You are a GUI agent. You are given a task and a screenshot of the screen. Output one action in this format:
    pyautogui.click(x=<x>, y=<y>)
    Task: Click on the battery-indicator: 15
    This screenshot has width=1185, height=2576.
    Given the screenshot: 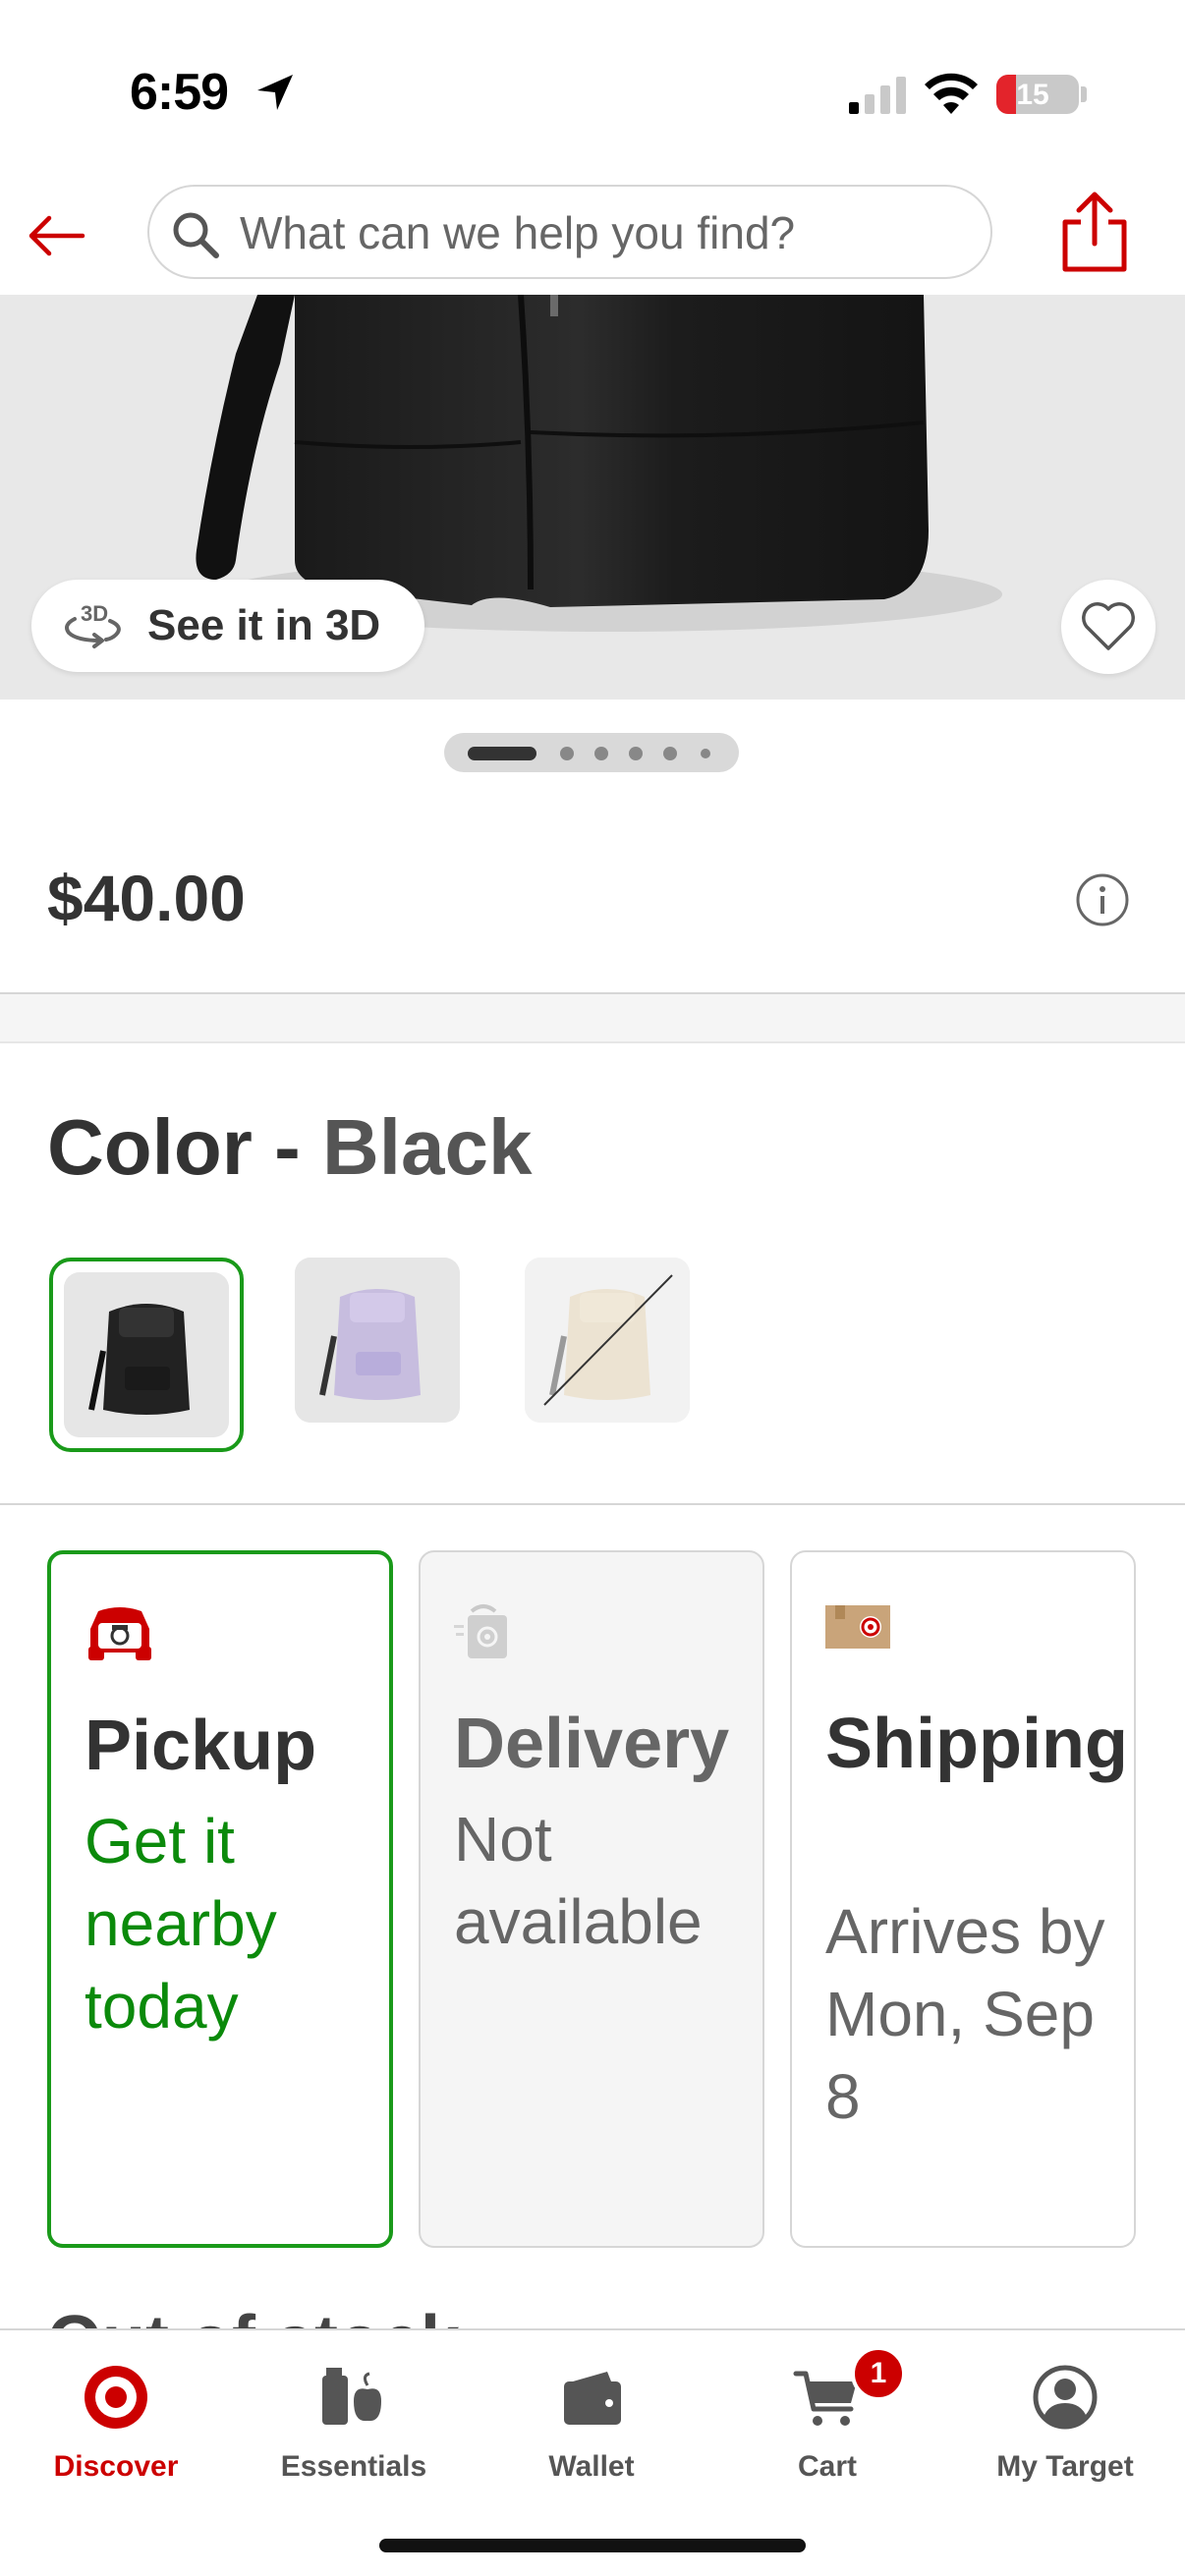 What is the action you would take?
    pyautogui.click(x=1038, y=94)
    